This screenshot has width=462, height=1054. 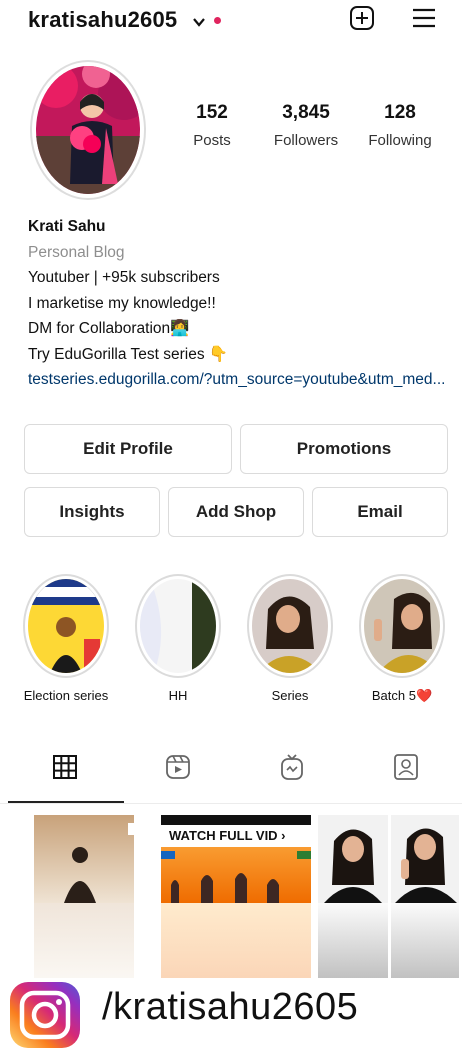 I want to click on profile-name: Krati Sahu, so click(x=67, y=226).